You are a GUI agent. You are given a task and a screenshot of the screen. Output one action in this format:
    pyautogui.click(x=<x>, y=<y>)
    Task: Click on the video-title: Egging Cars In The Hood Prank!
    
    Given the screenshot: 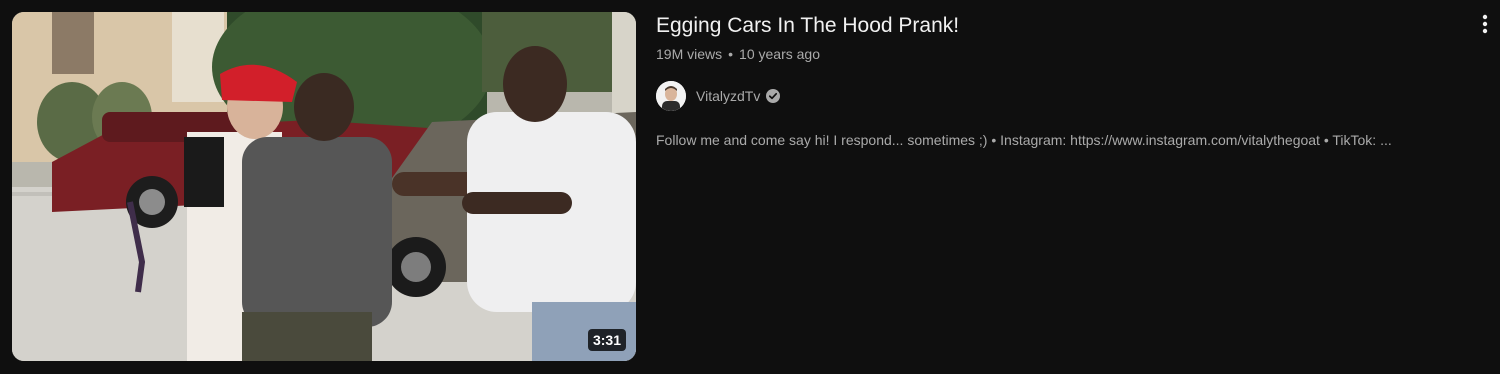 What is the action you would take?
    pyautogui.click(x=807, y=26)
    